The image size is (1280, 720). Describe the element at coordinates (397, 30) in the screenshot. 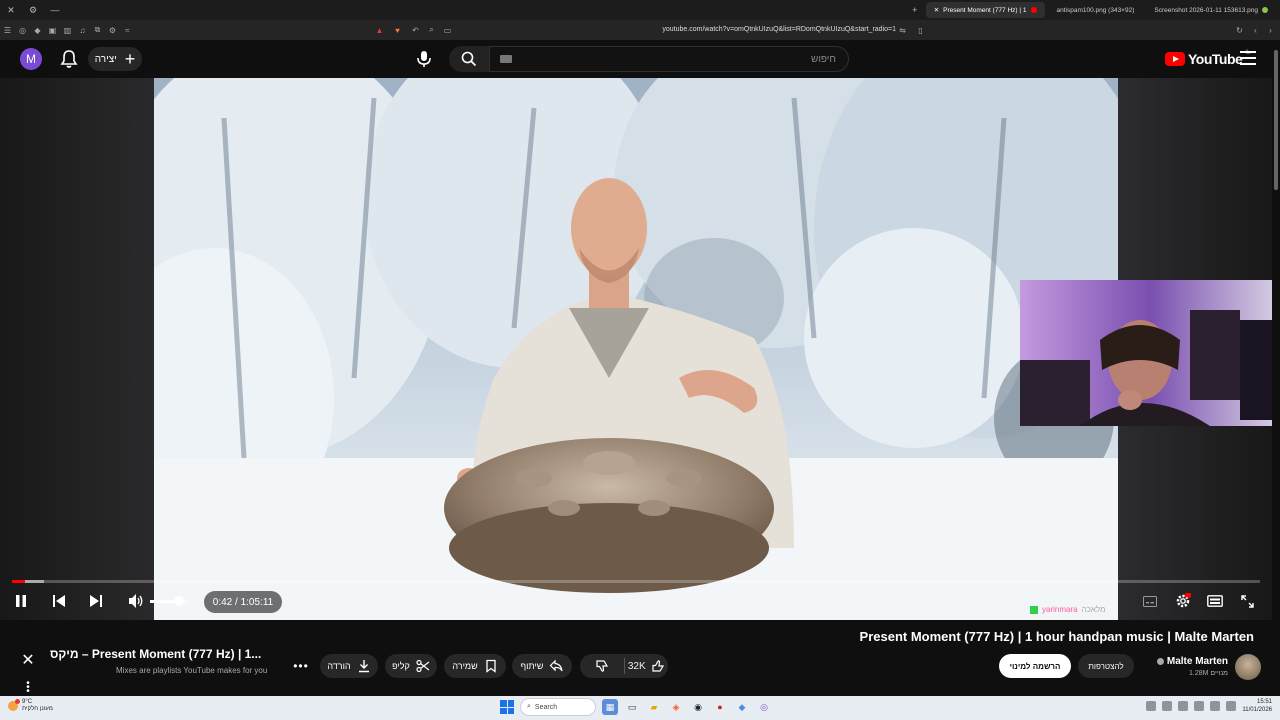

I see `brave-shield-icon: ♥` at that location.